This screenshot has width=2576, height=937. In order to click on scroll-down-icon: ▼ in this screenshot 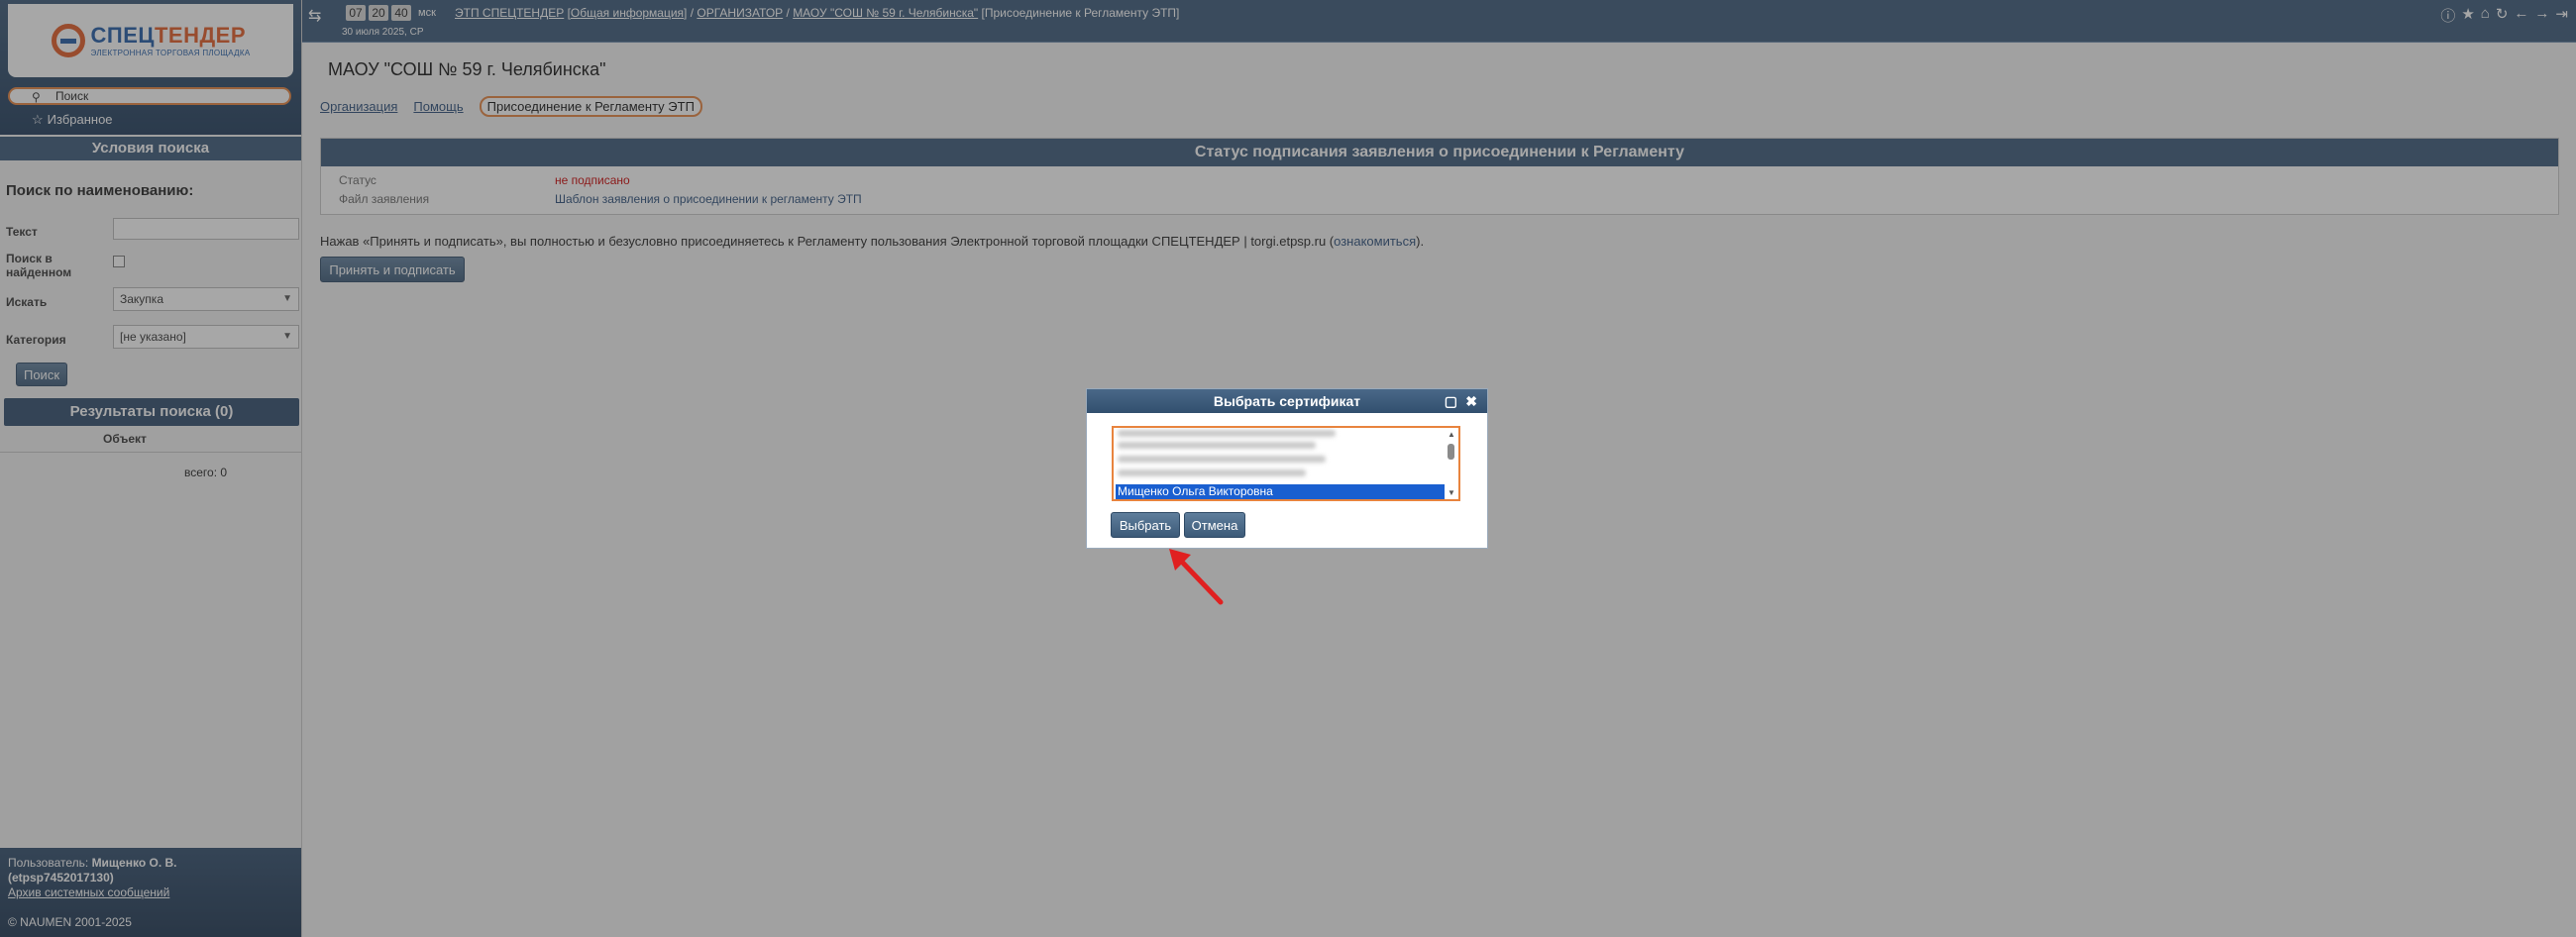, I will do `click(1451, 493)`.